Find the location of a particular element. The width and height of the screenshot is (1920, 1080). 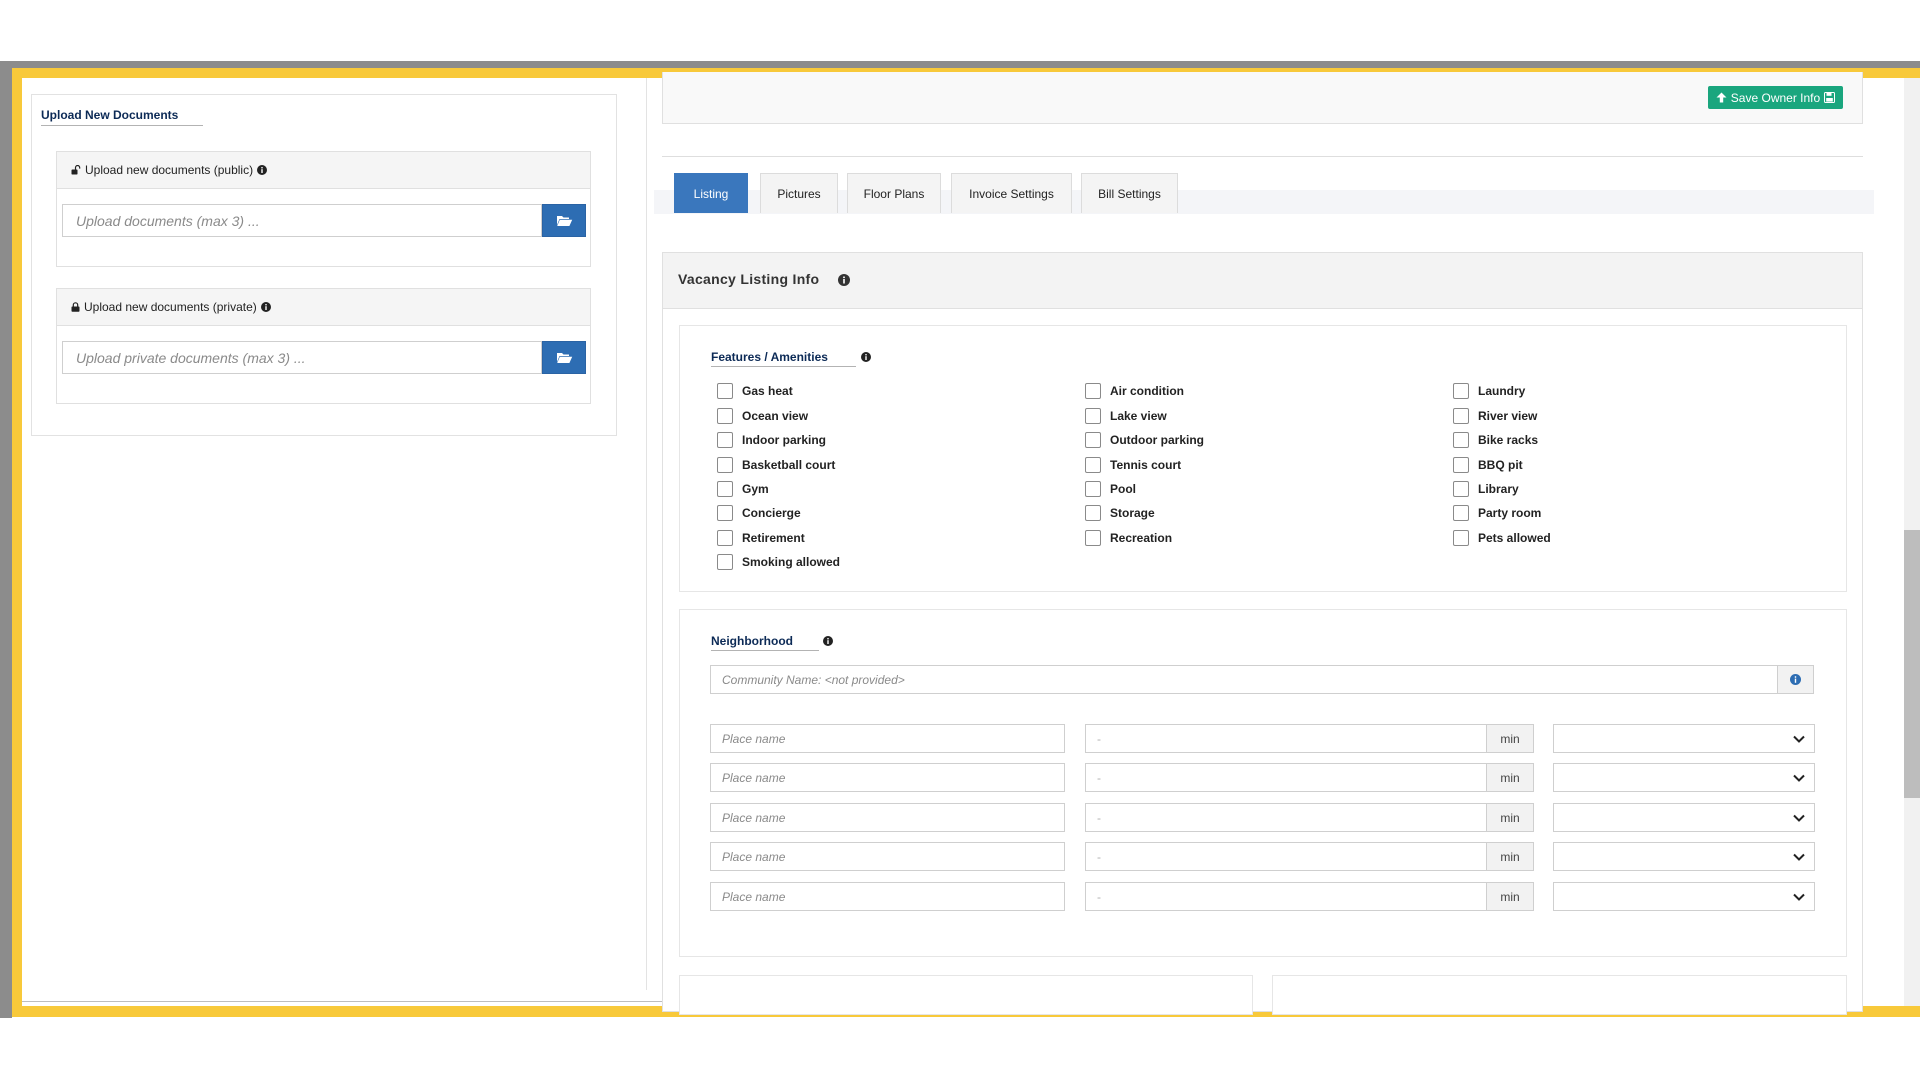

scrollbar-thumb is located at coordinates (1912, 664).